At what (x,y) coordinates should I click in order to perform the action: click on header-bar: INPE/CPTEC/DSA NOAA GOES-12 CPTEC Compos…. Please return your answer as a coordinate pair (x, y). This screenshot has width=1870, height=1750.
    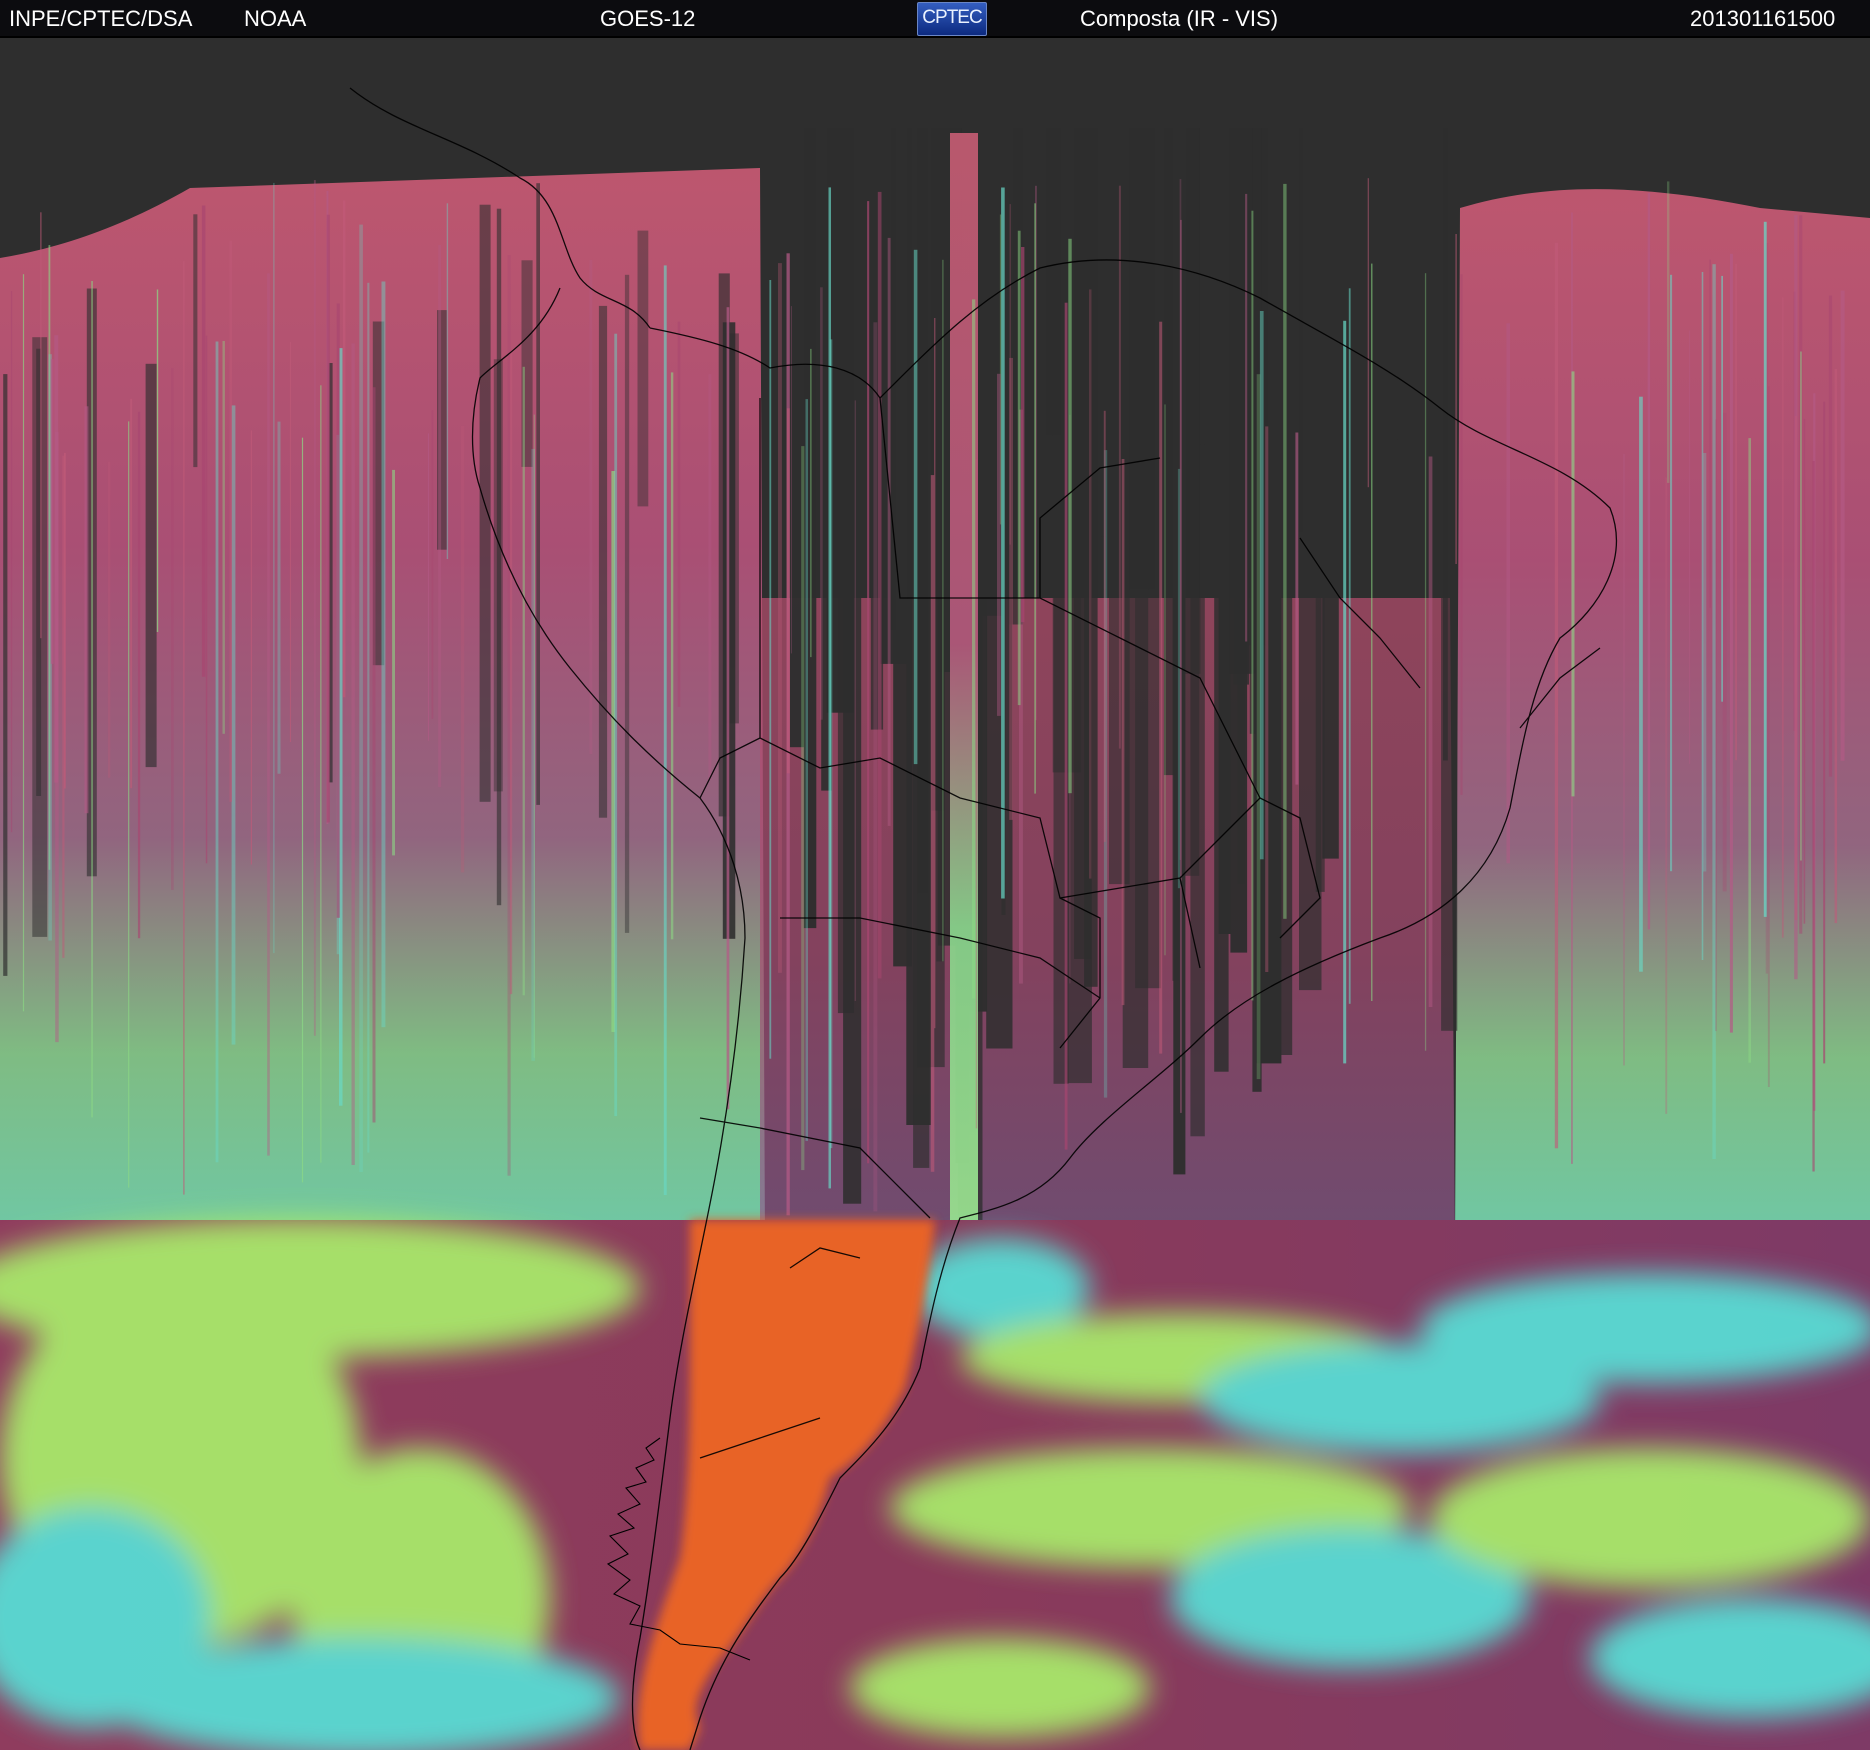
    Looking at the image, I should click on (935, 19).